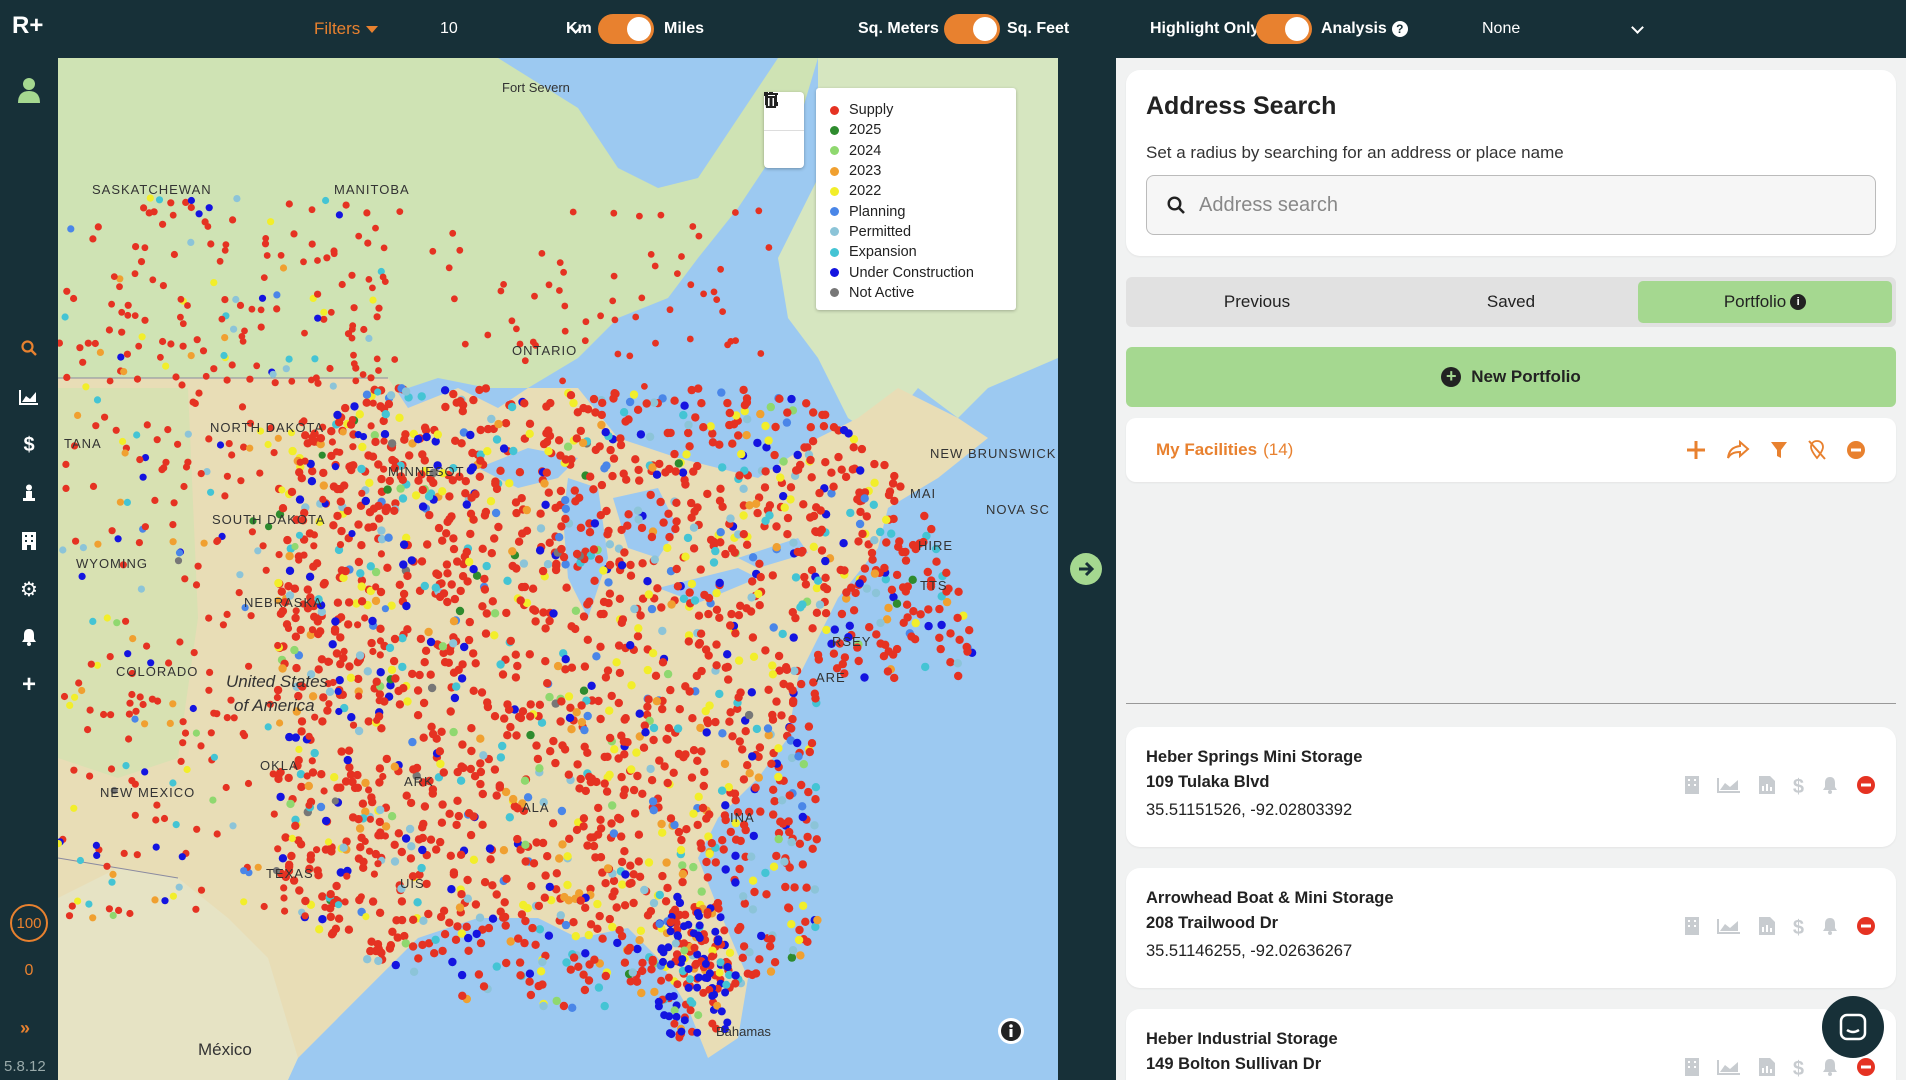 The height and width of the screenshot is (1080, 1906). I want to click on trash-button, so click(784, 130).